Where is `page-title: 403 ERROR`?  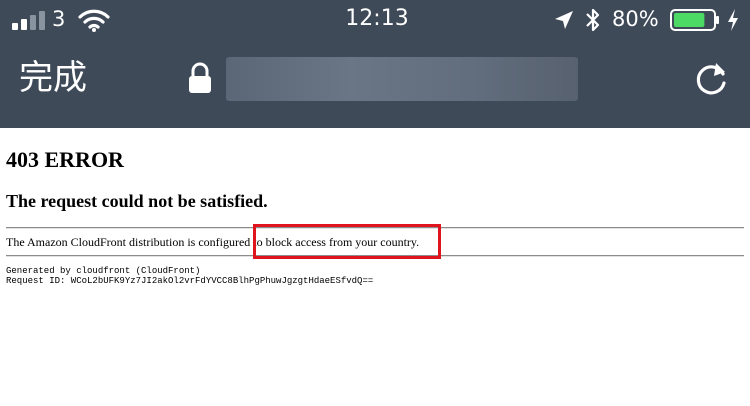
page-title: 403 ERROR is located at coordinates (65, 159).